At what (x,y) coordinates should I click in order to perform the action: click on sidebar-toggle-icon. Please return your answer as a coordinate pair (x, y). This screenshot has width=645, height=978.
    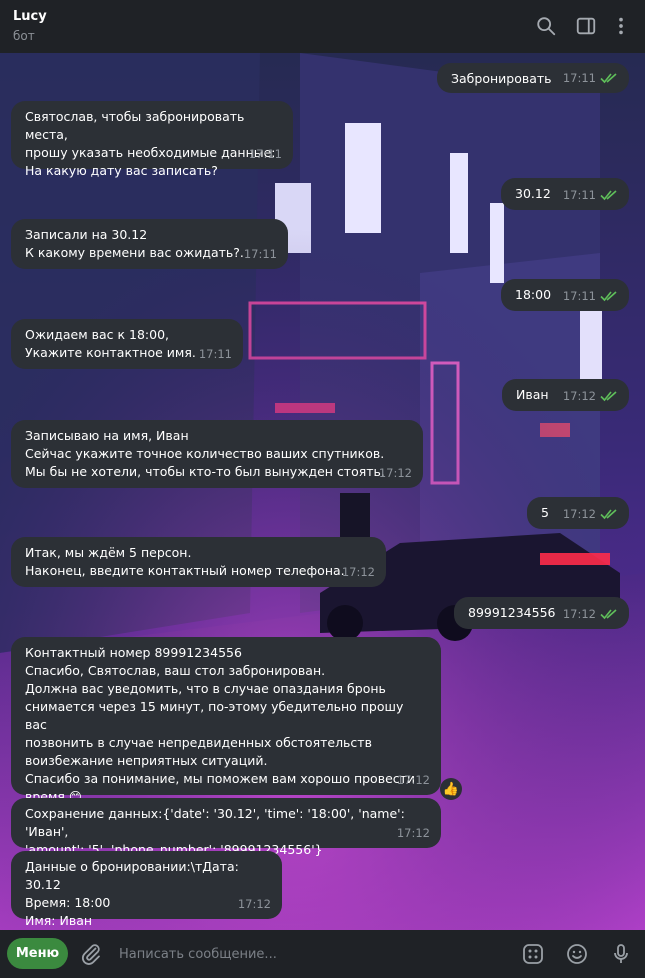
    Looking at the image, I should click on (586, 26).